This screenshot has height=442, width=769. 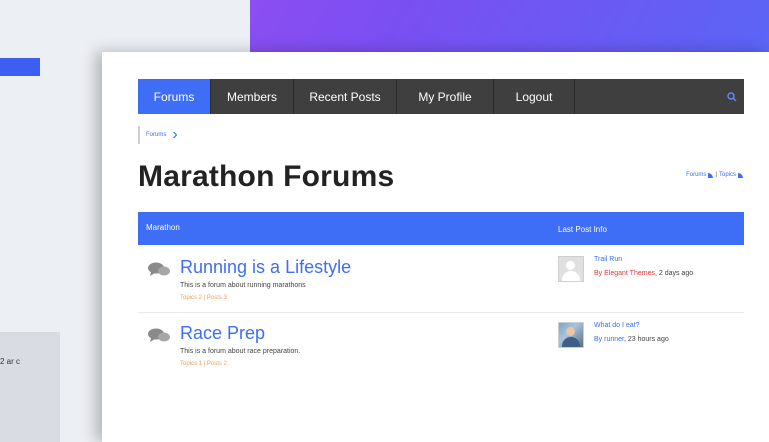 I want to click on last-post-title-link: What do I eat?, so click(x=617, y=325).